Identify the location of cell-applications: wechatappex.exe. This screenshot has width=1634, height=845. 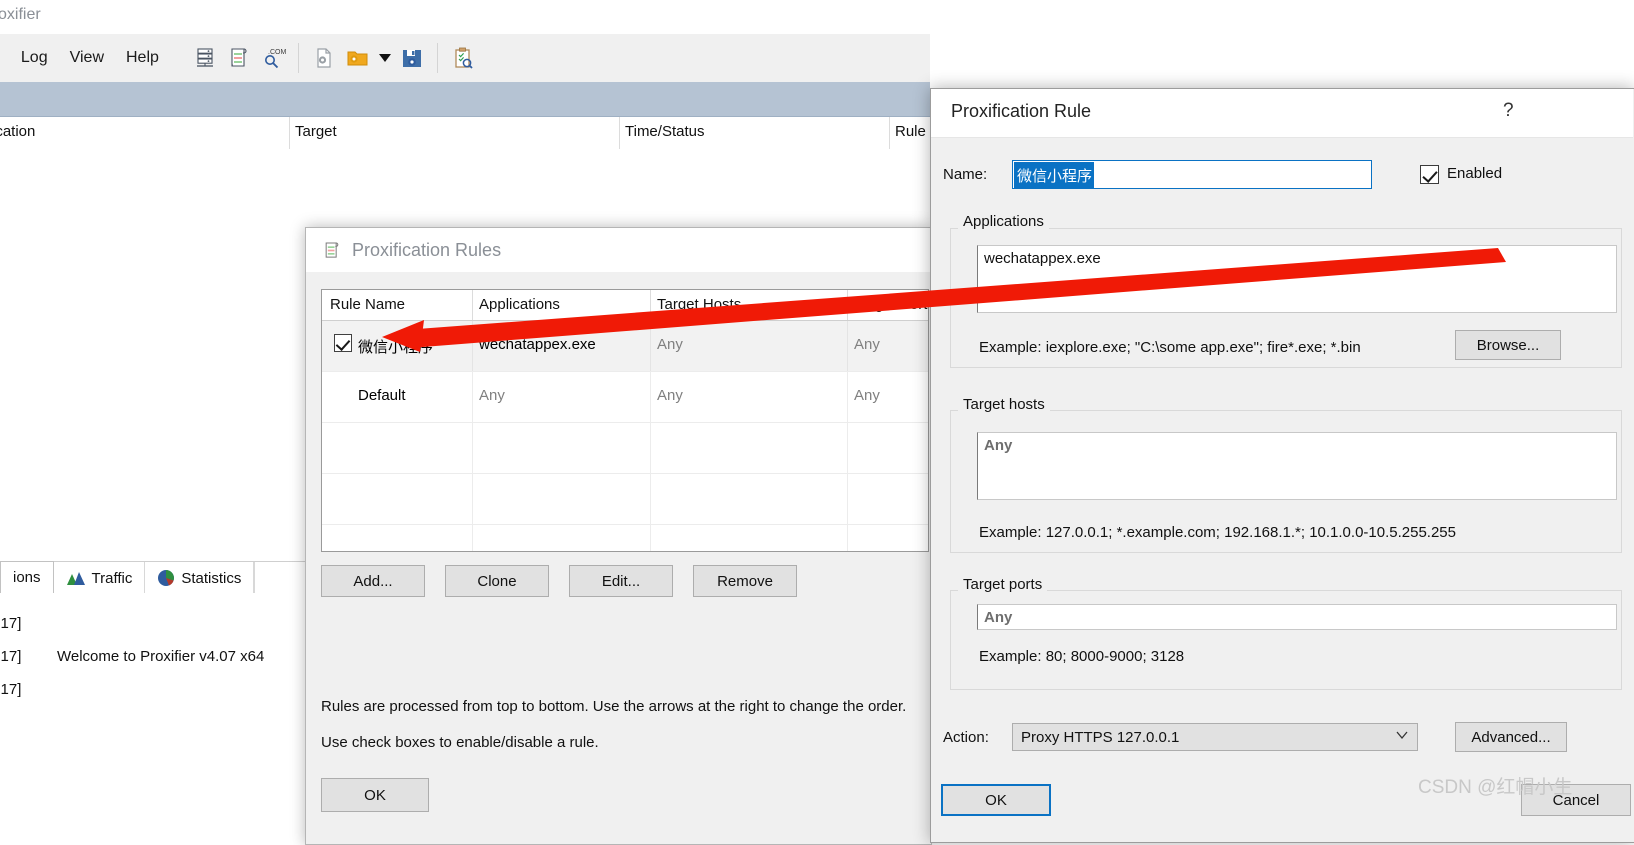
(537, 344).